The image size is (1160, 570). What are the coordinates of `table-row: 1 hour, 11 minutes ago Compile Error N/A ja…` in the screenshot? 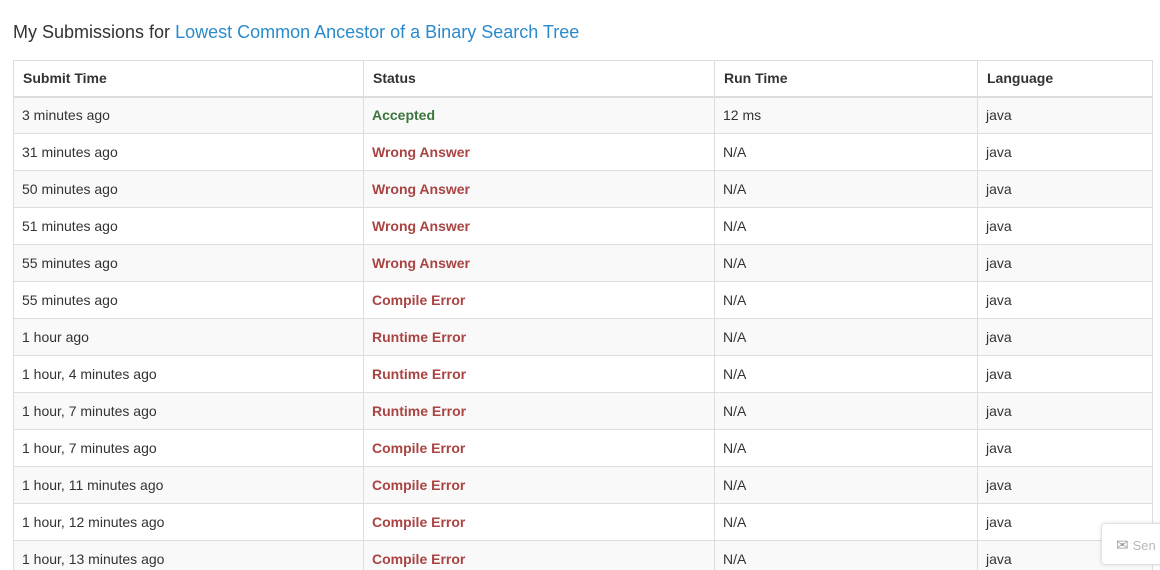 It's located at (583, 485).